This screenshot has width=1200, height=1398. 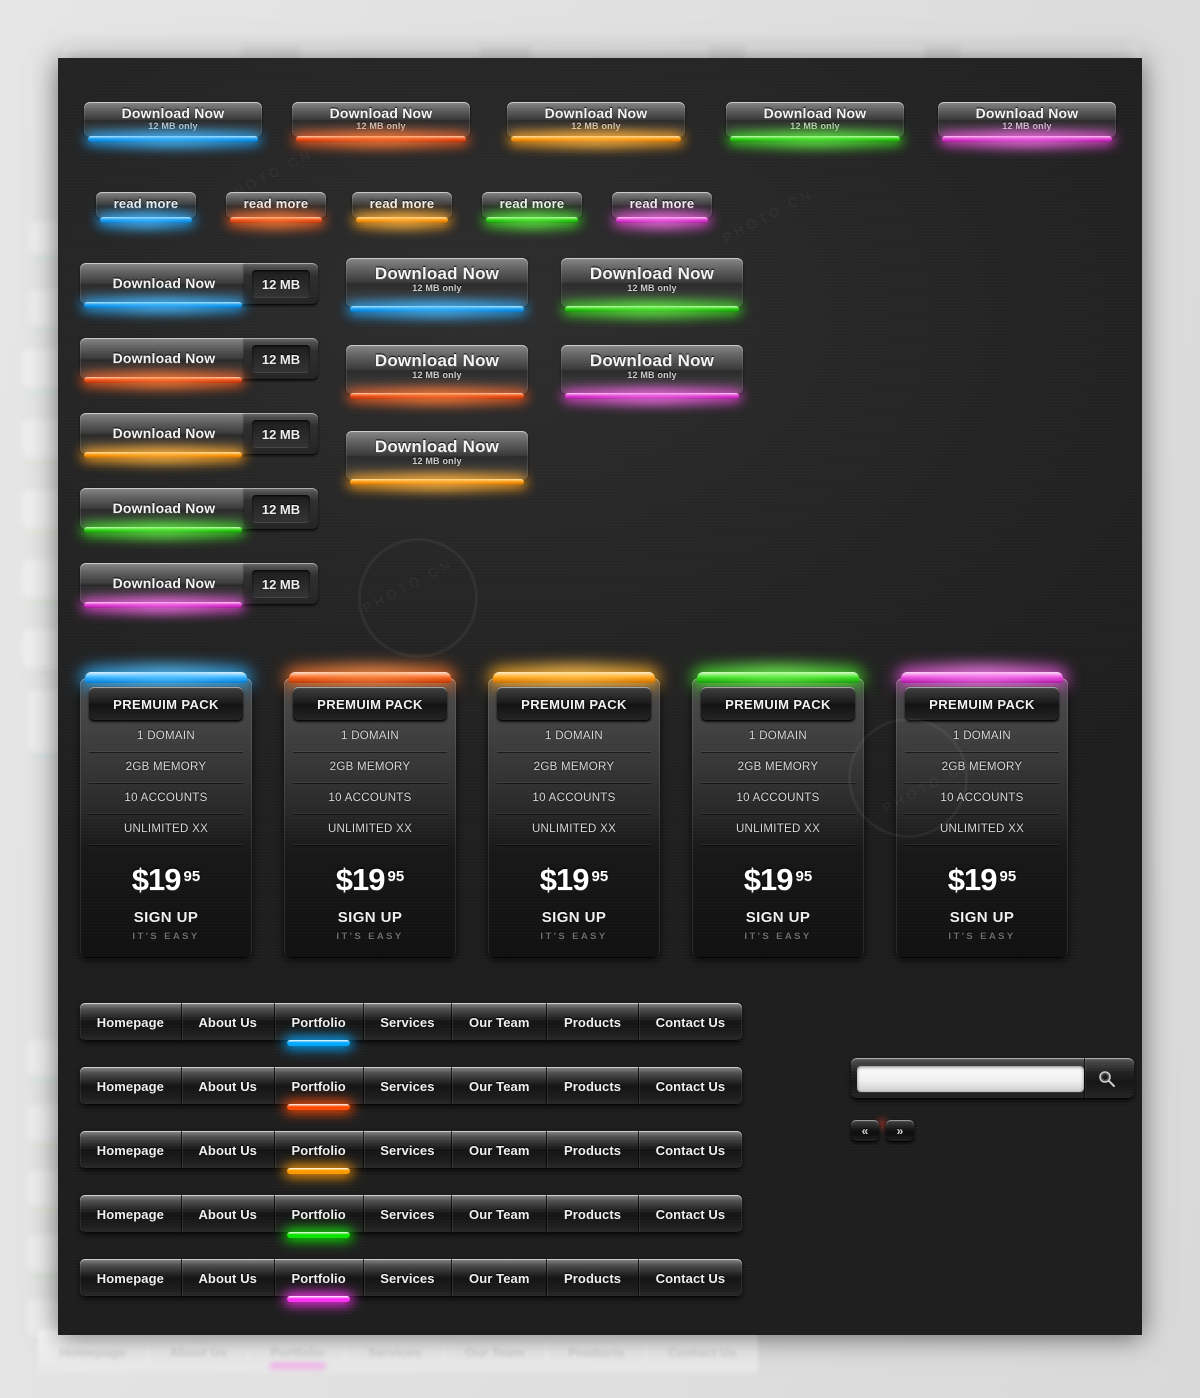 What do you see at coordinates (166, 880) in the screenshot?
I see `pricing-price: $19 95` at bounding box center [166, 880].